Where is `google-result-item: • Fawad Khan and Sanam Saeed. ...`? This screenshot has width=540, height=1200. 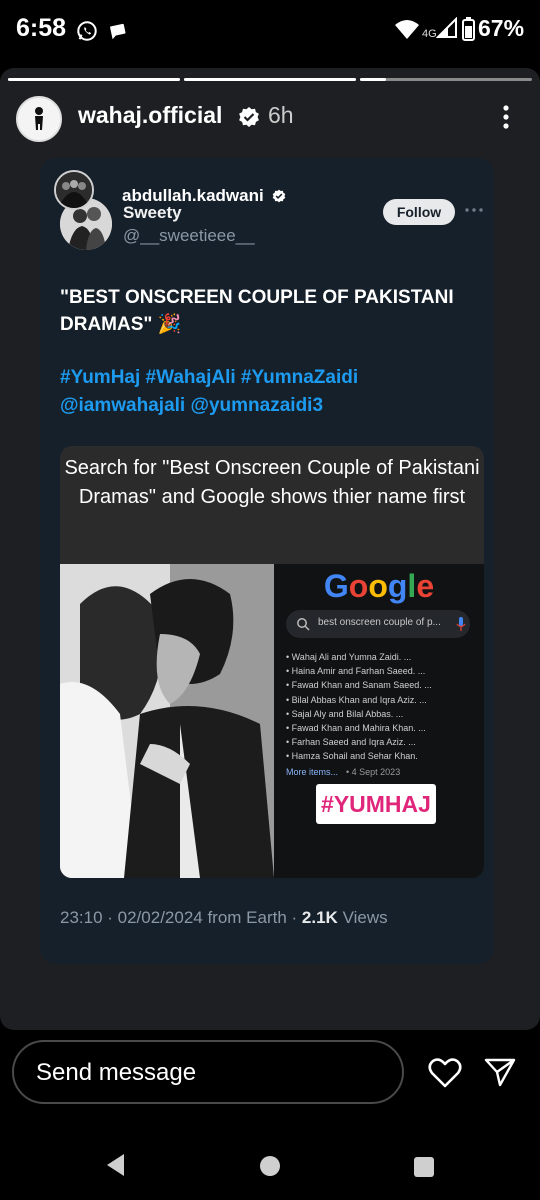
google-result-item: • Fawad Khan and Sanam Saeed. ... is located at coordinates (359, 685).